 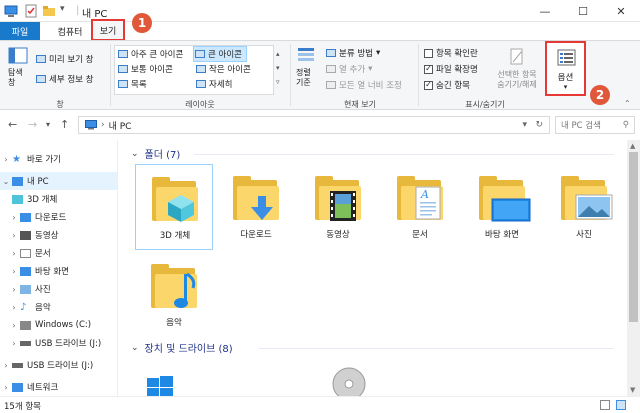 I want to click on refresh-icon: ↻, so click(x=539, y=125).